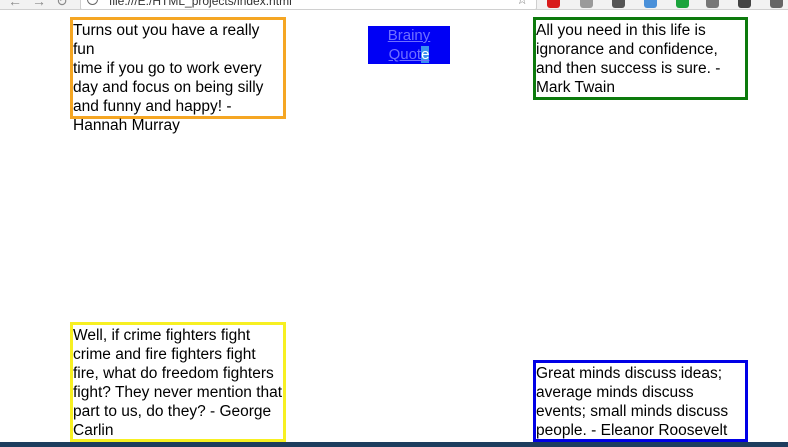 The image size is (788, 447). Describe the element at coordinates (744, 4) in the screenshot. I see `extension-icon-dark` at that location.